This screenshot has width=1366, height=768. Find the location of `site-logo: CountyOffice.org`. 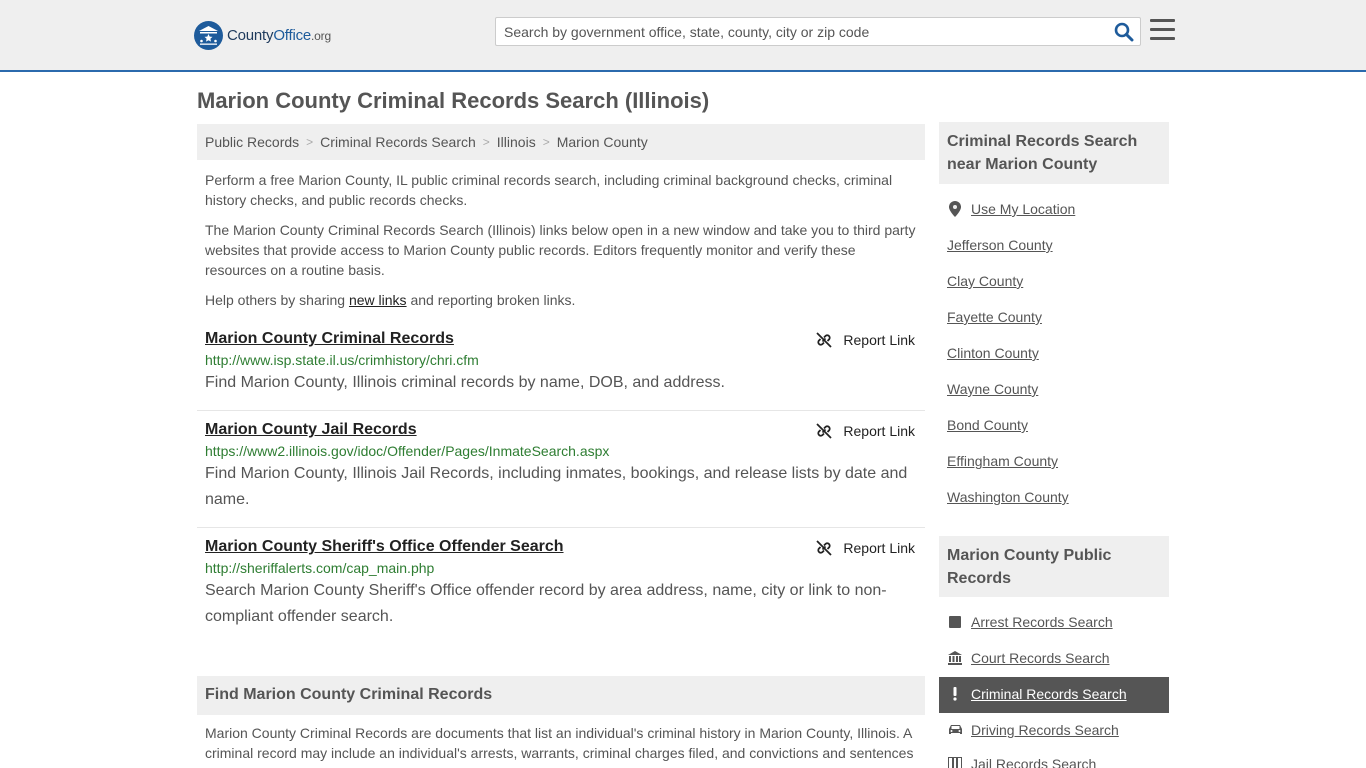

site-logo: CountyOffice.org is located at coordinates (262, 35).